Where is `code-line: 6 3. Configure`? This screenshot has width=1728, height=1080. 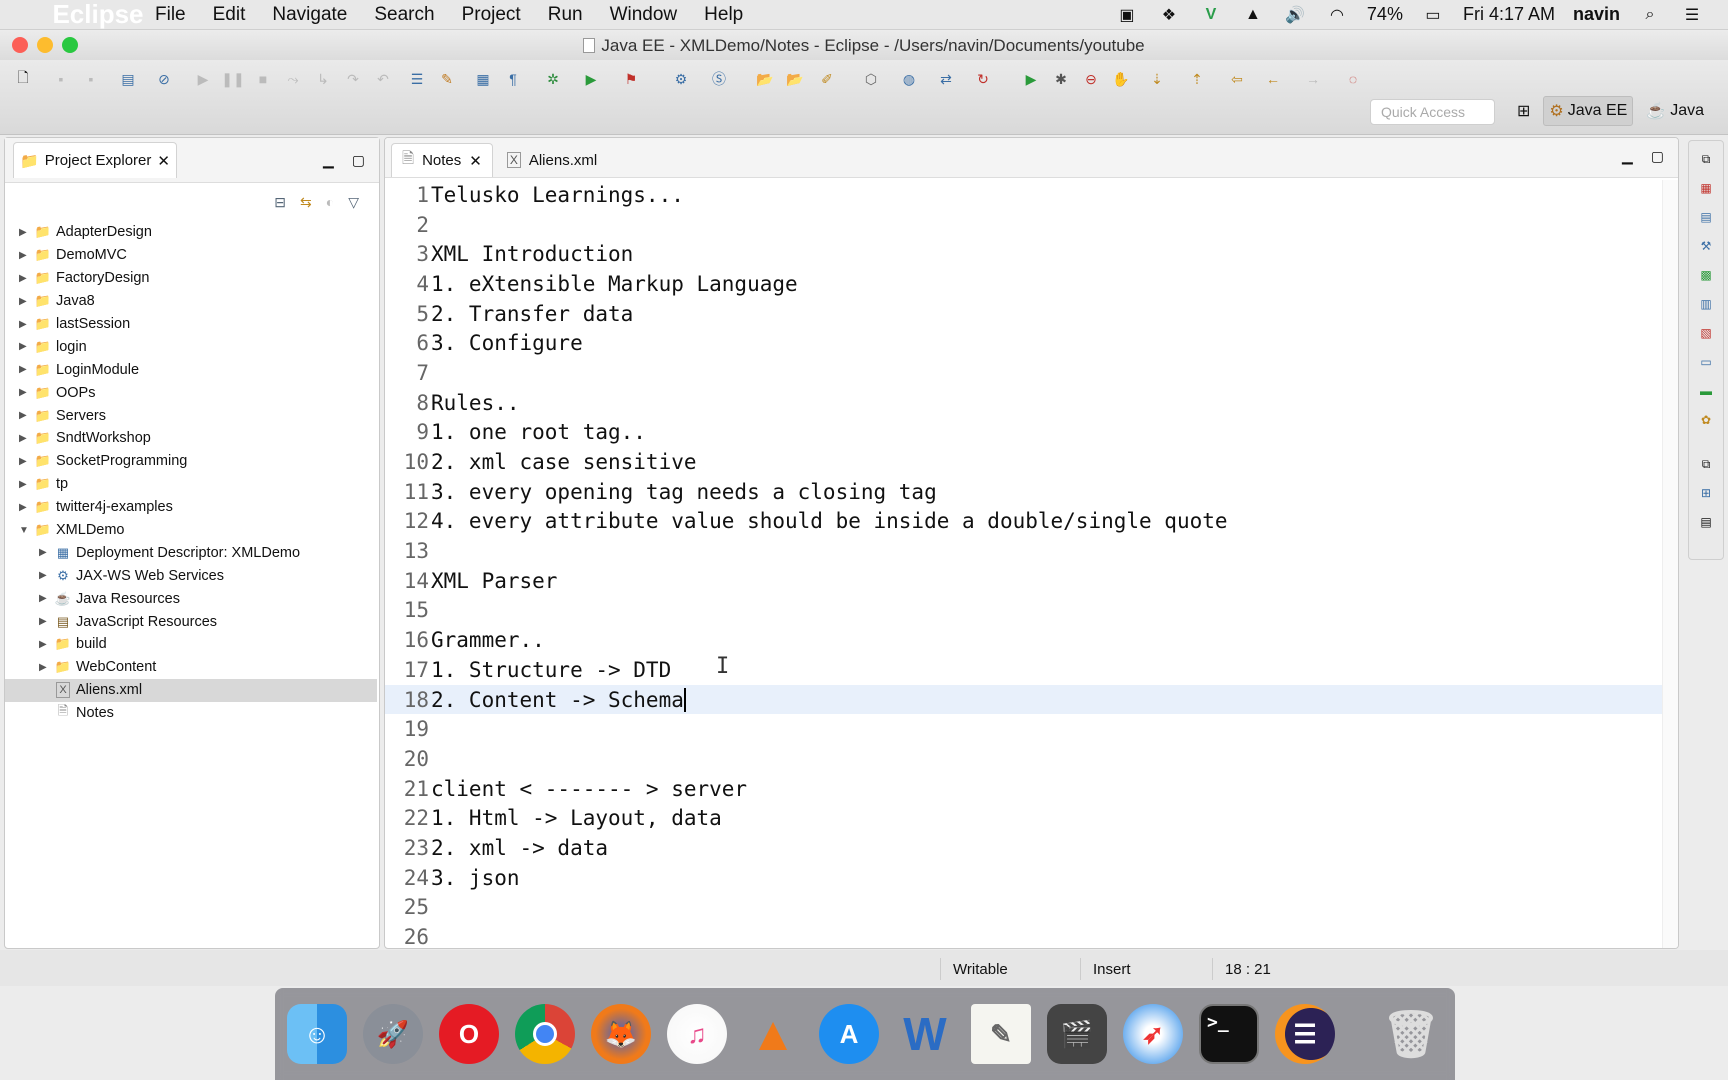 code-line: 6 3. Configure is located at coordinates (1023, 343).